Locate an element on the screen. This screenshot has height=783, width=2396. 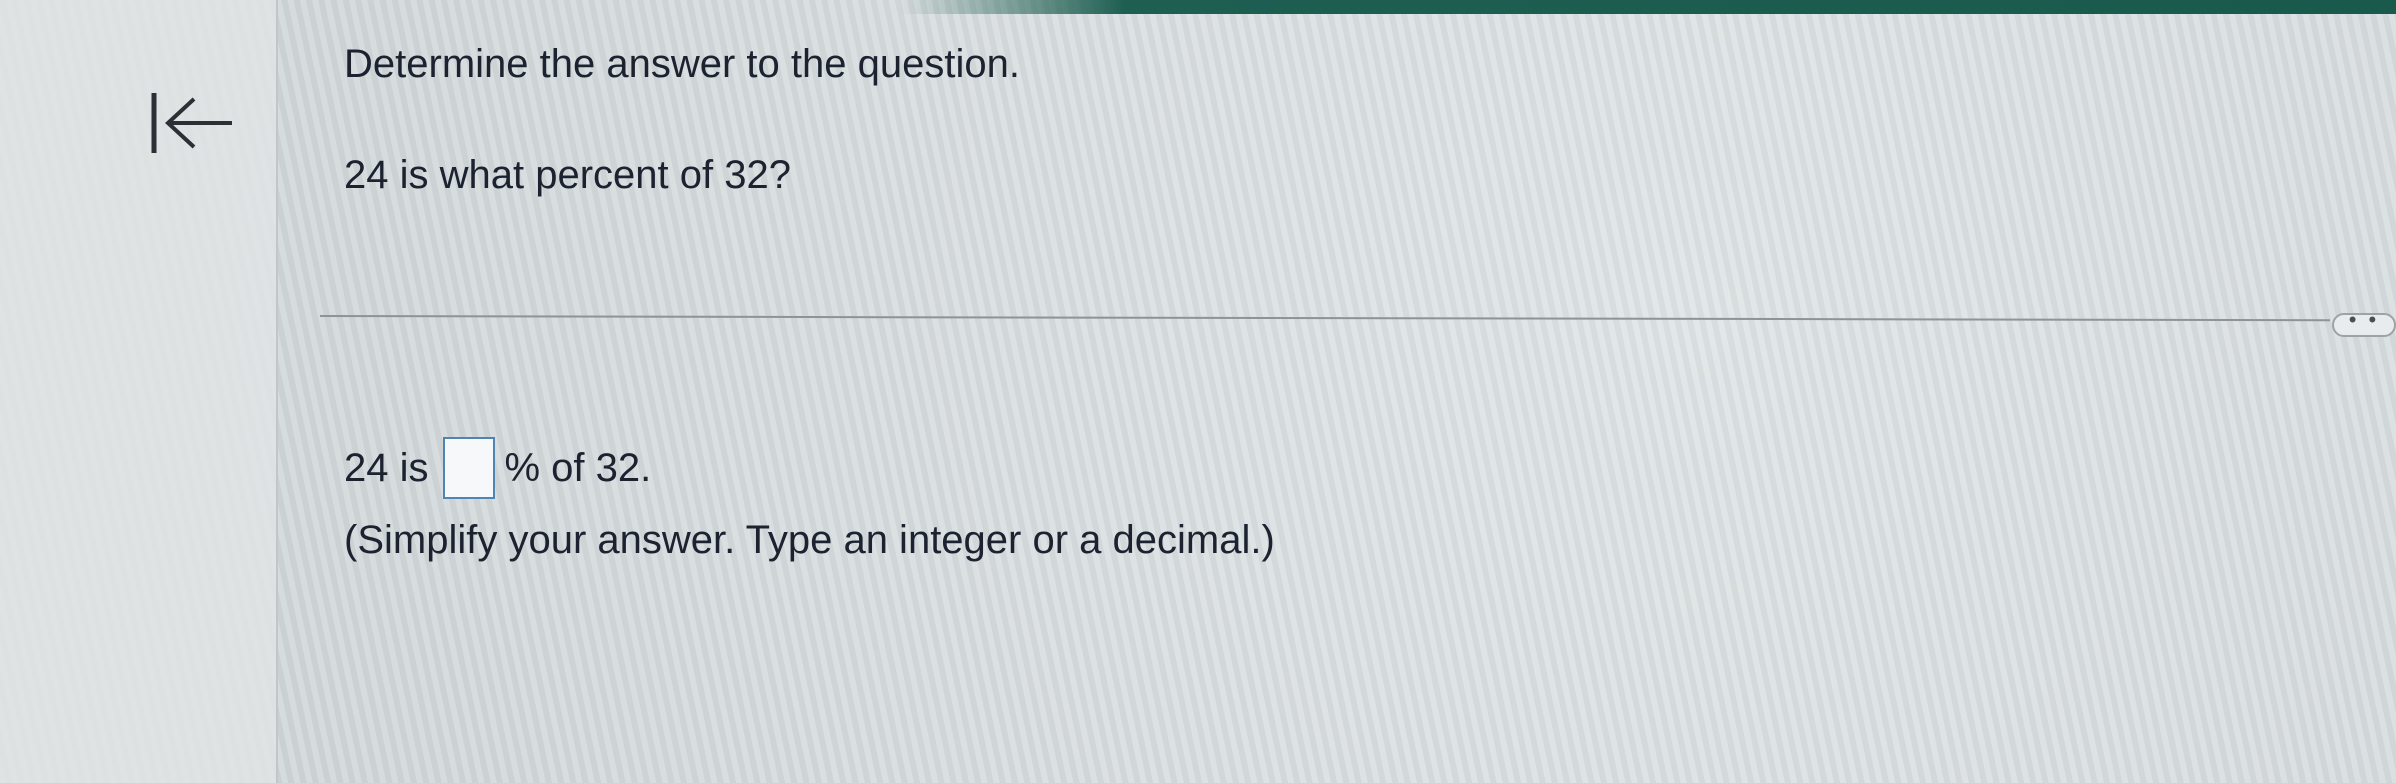
more-dots-icon: • • is located at coordinates (2364, 319).